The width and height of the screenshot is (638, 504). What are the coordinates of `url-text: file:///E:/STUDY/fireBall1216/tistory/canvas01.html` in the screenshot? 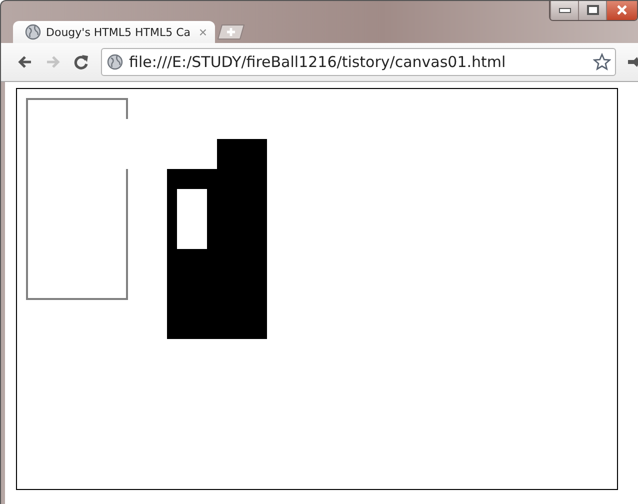 It's located at (318, 62).